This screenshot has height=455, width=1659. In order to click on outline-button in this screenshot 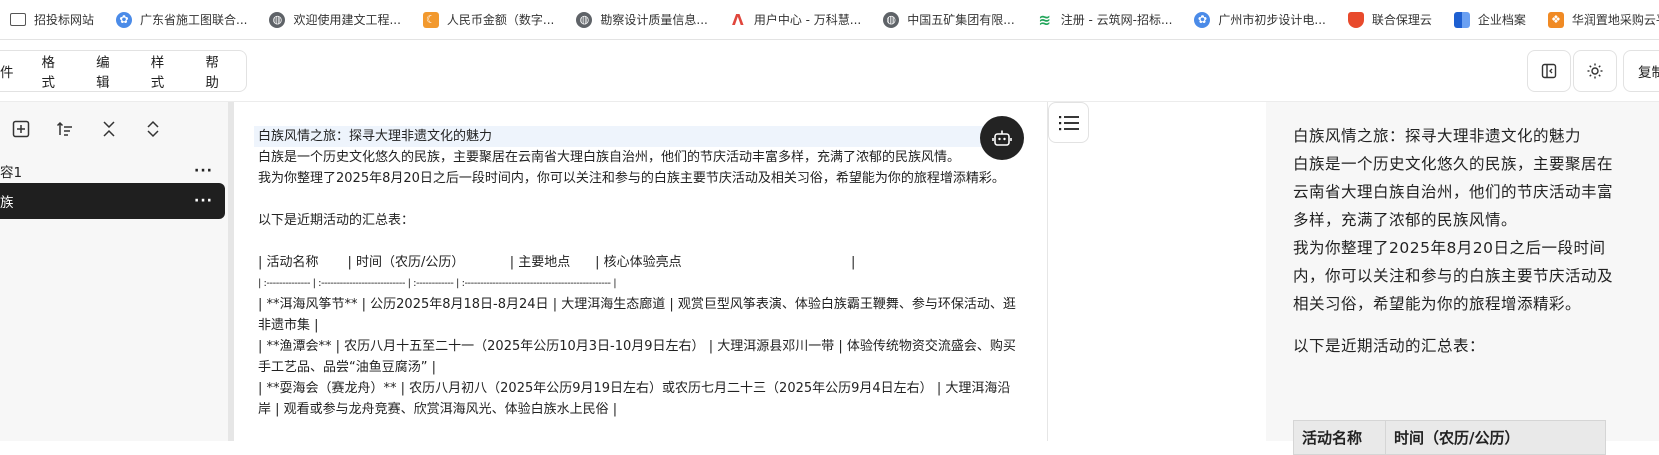, I will do `click(1068, 122)`.